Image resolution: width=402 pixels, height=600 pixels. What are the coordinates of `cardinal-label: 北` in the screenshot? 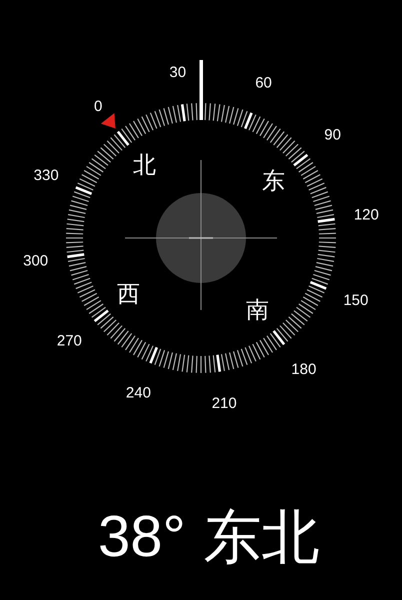 It's located at (144, 165).